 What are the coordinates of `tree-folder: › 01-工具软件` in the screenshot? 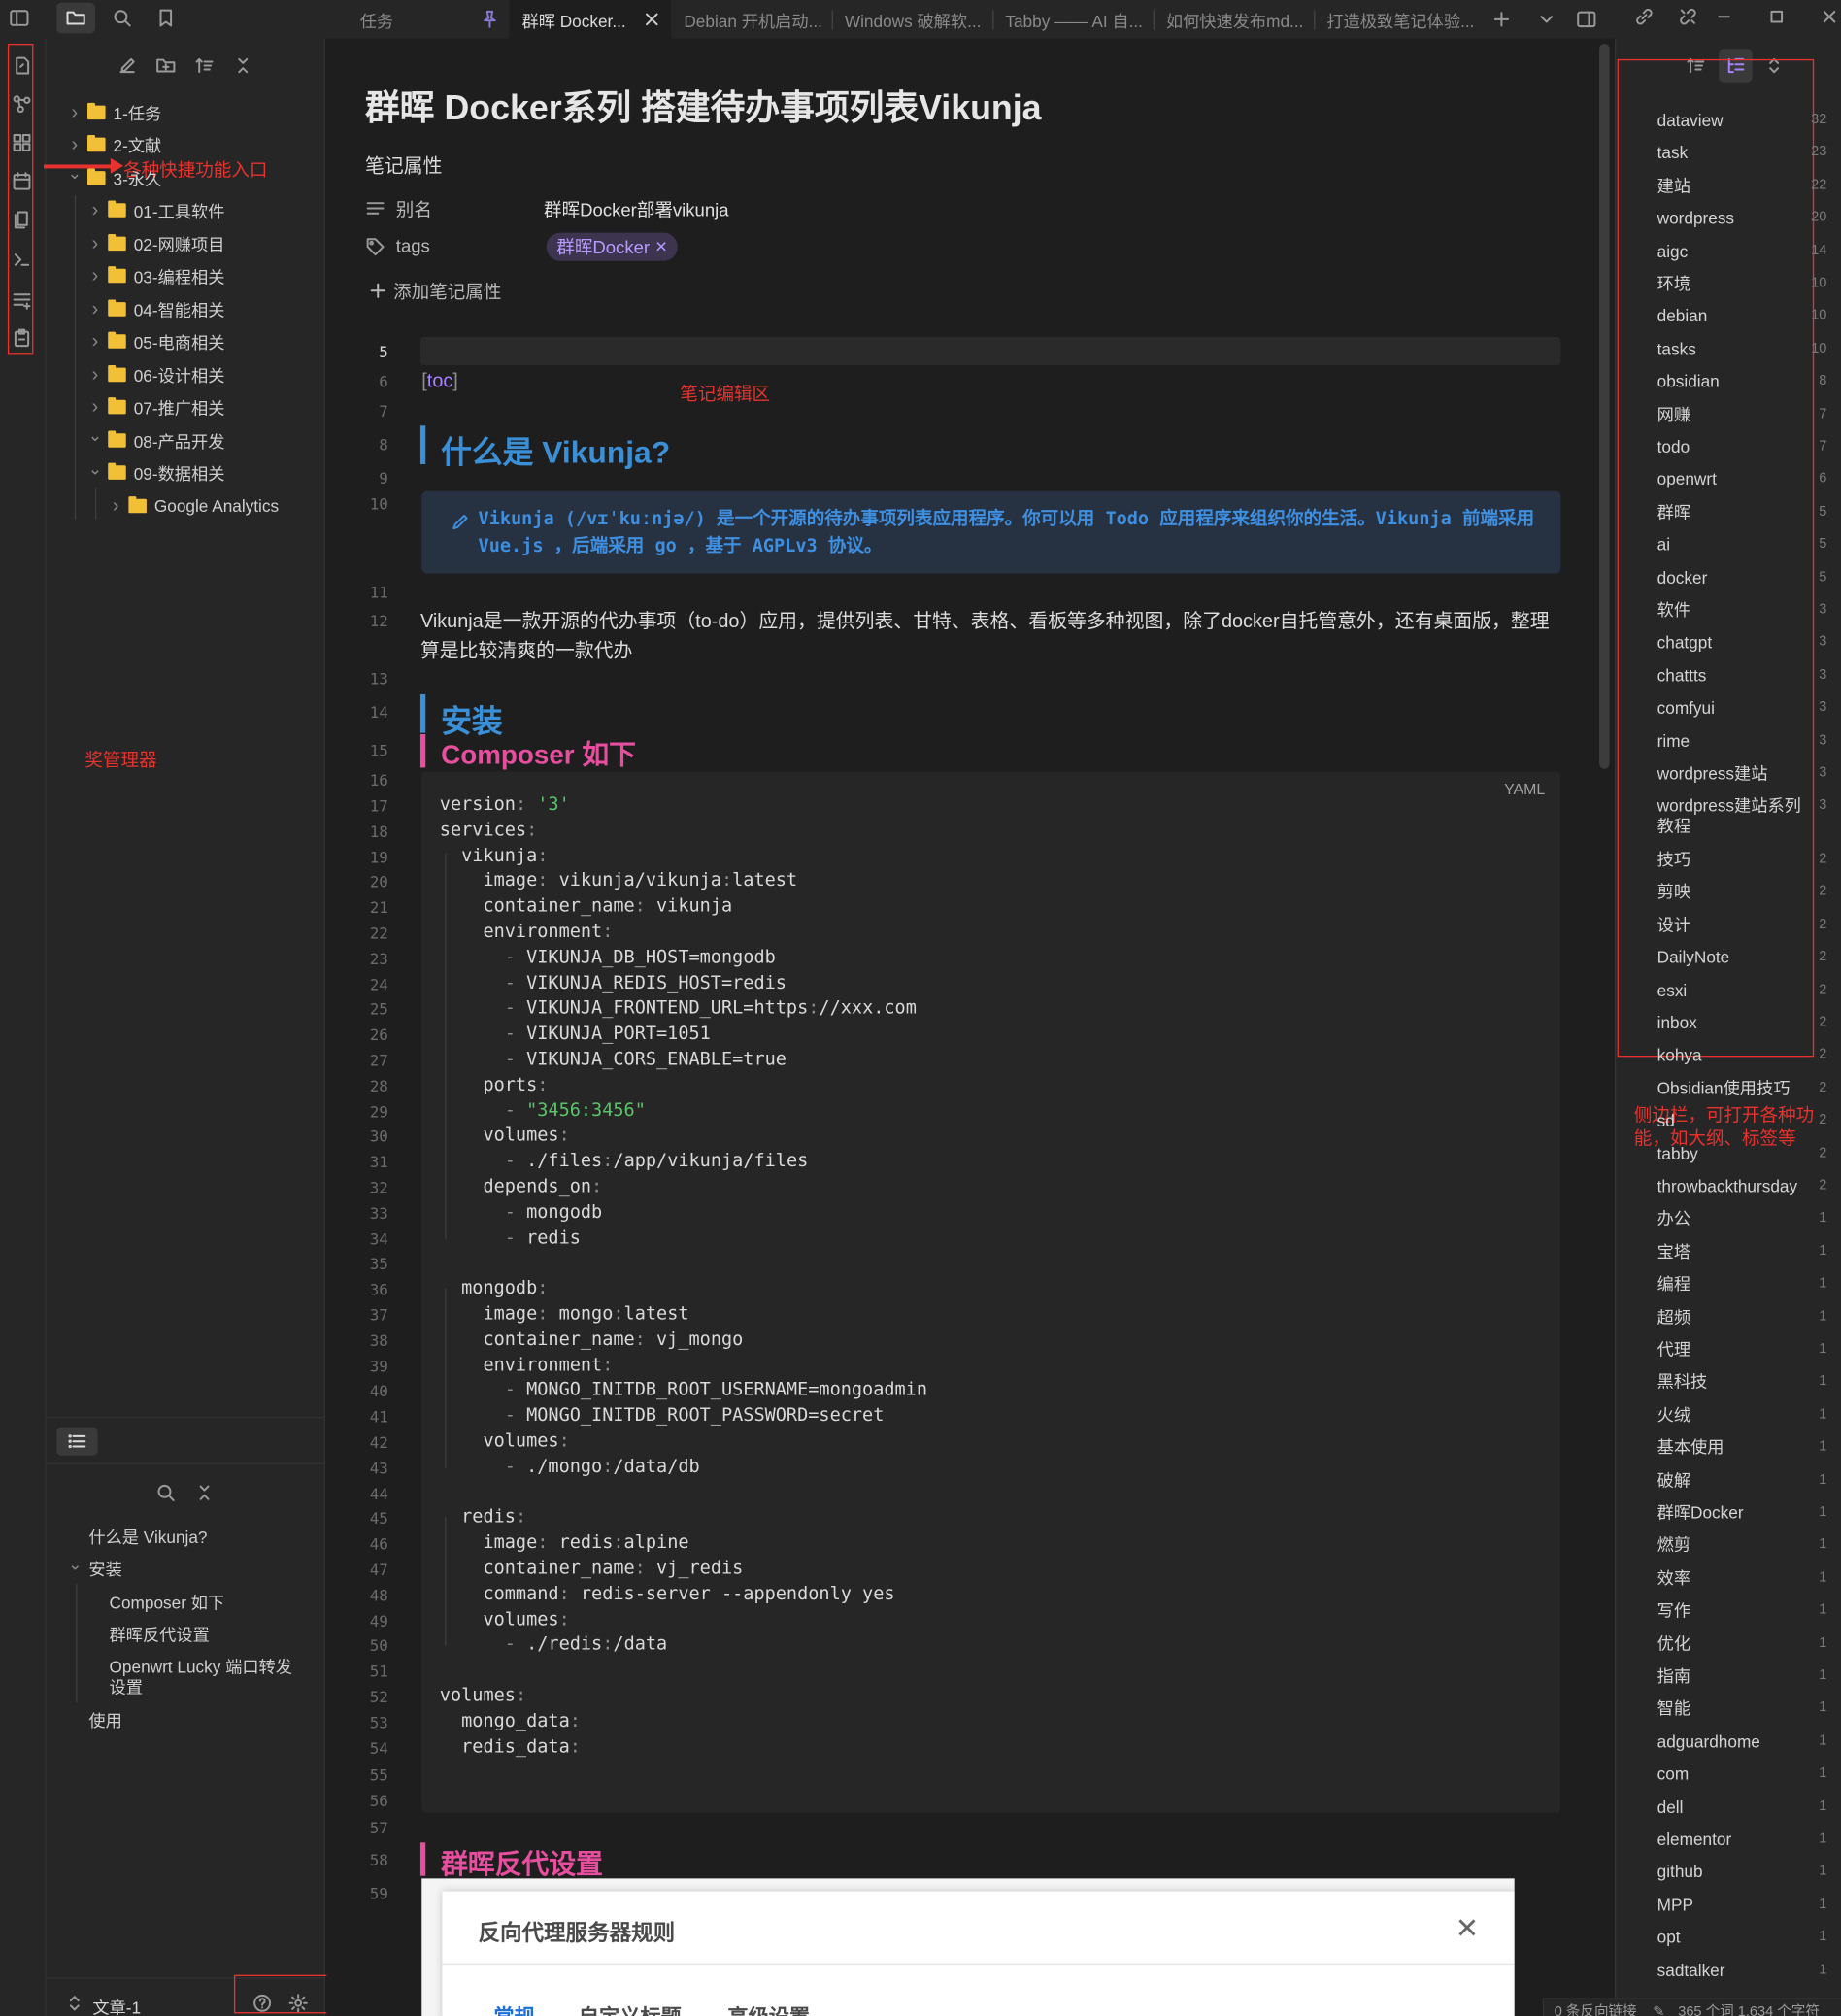 It's located at (156, 210).